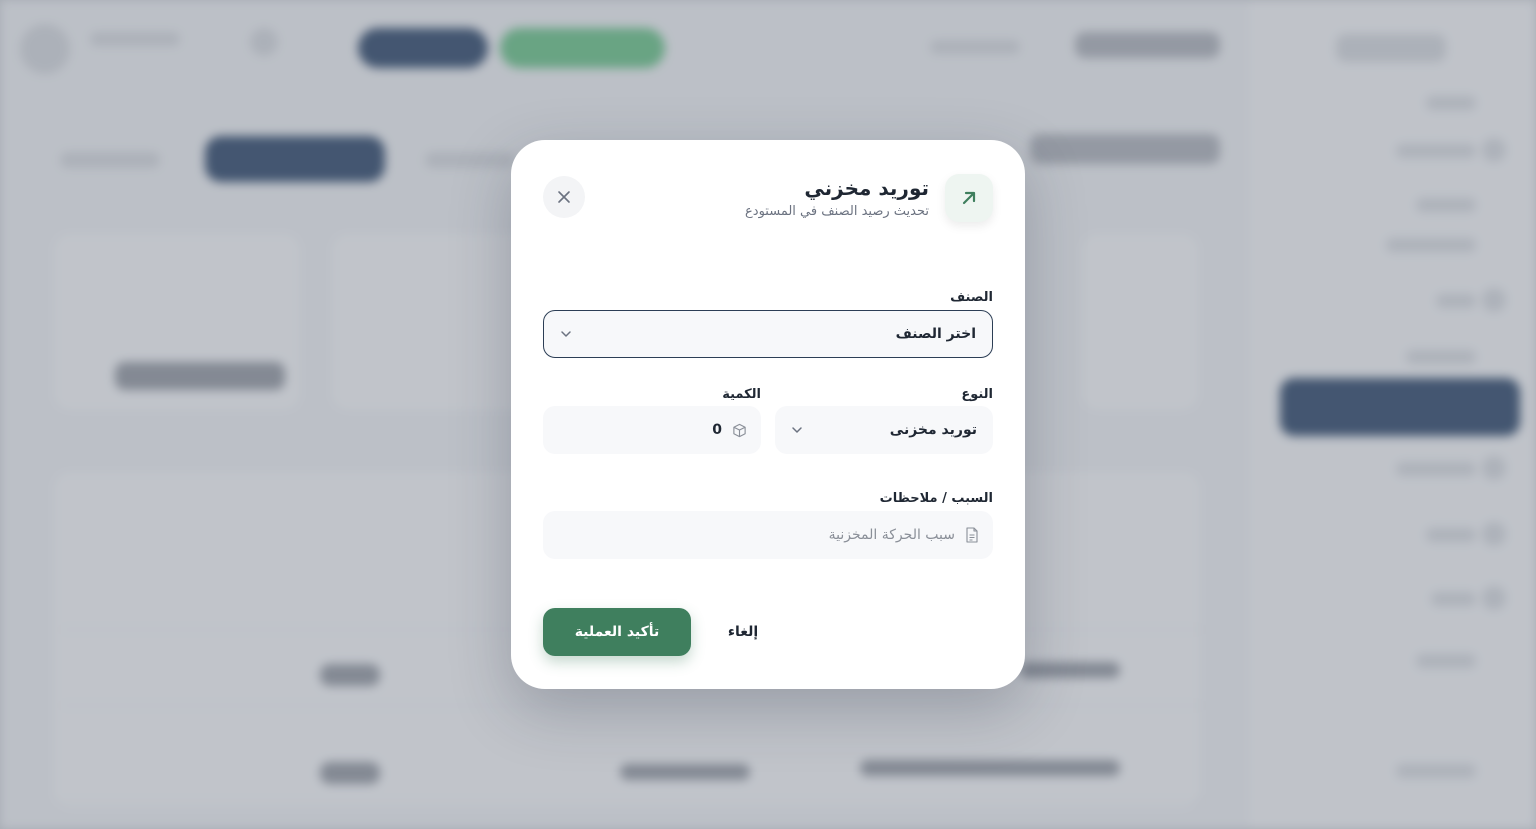 The image size is (1536, 829). Describe the element at coordinates (933, 430) in the screenshot. I see `type-select-value: توريد مخزنى` at that location.